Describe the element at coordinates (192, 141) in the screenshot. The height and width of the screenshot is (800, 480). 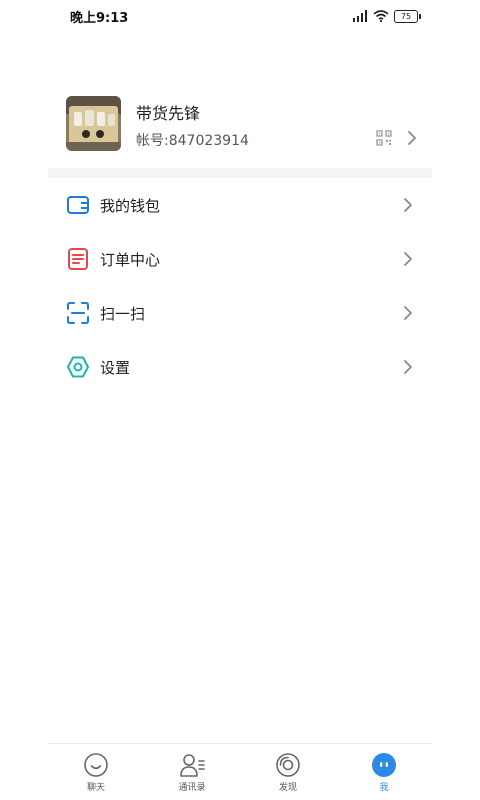
I see `profile-account: 帐号:847023914` at that location.